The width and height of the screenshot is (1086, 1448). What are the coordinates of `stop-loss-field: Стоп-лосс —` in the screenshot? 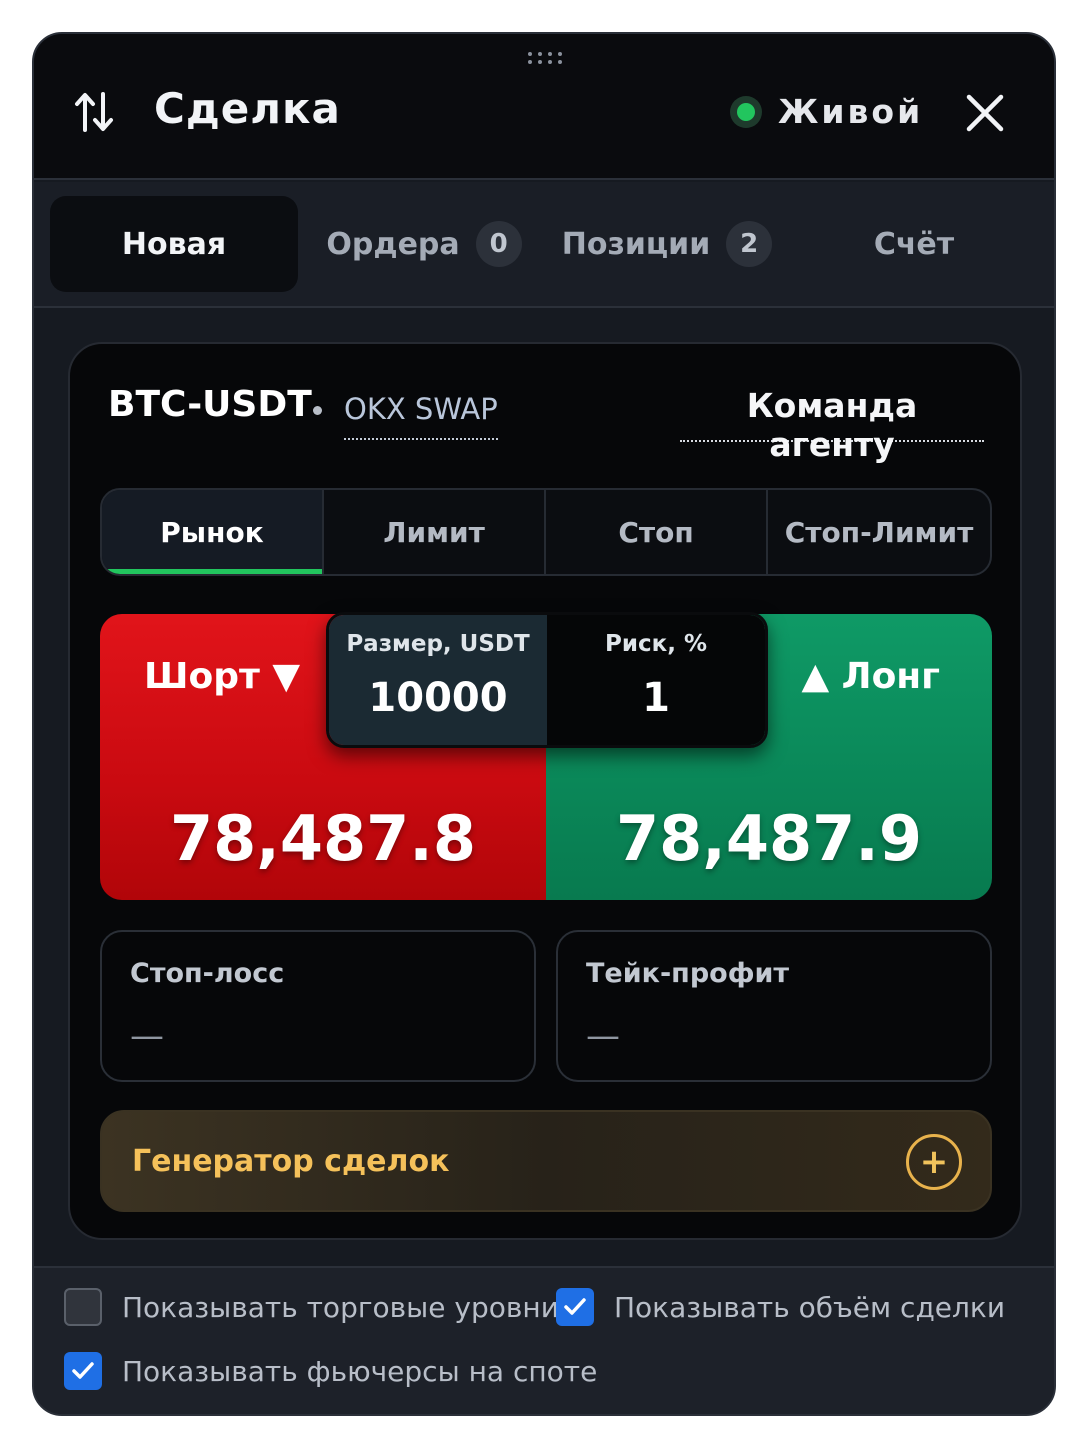 It's located at (318, 1006).